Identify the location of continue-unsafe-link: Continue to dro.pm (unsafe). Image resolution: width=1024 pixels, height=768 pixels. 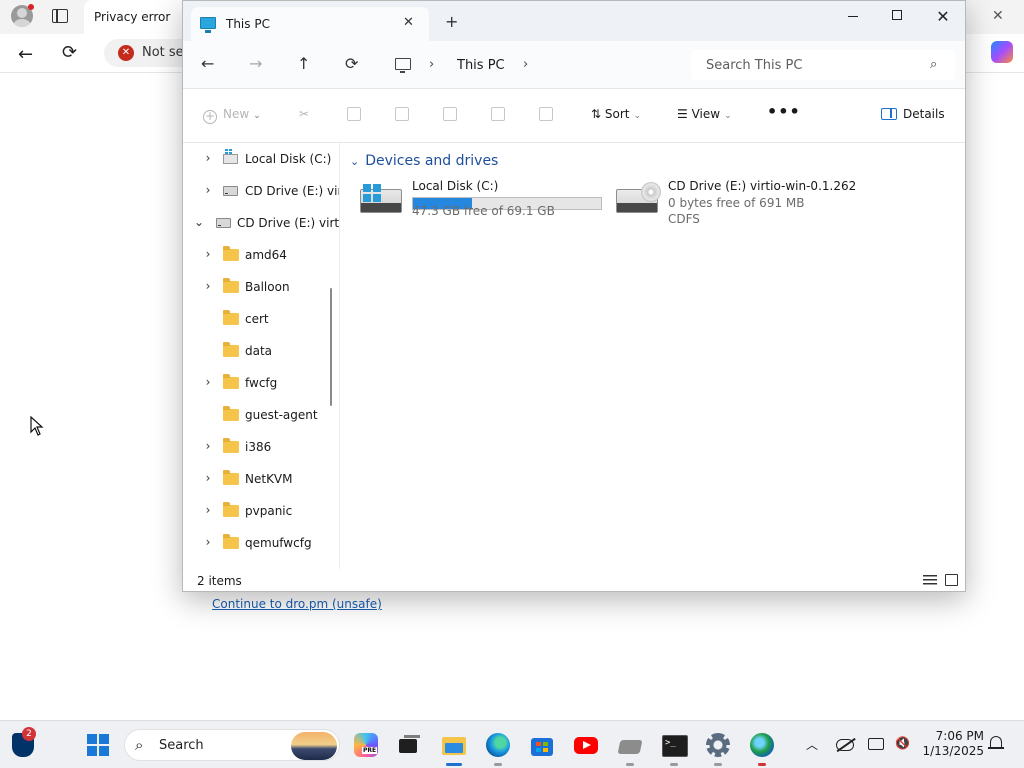
(297, 604).